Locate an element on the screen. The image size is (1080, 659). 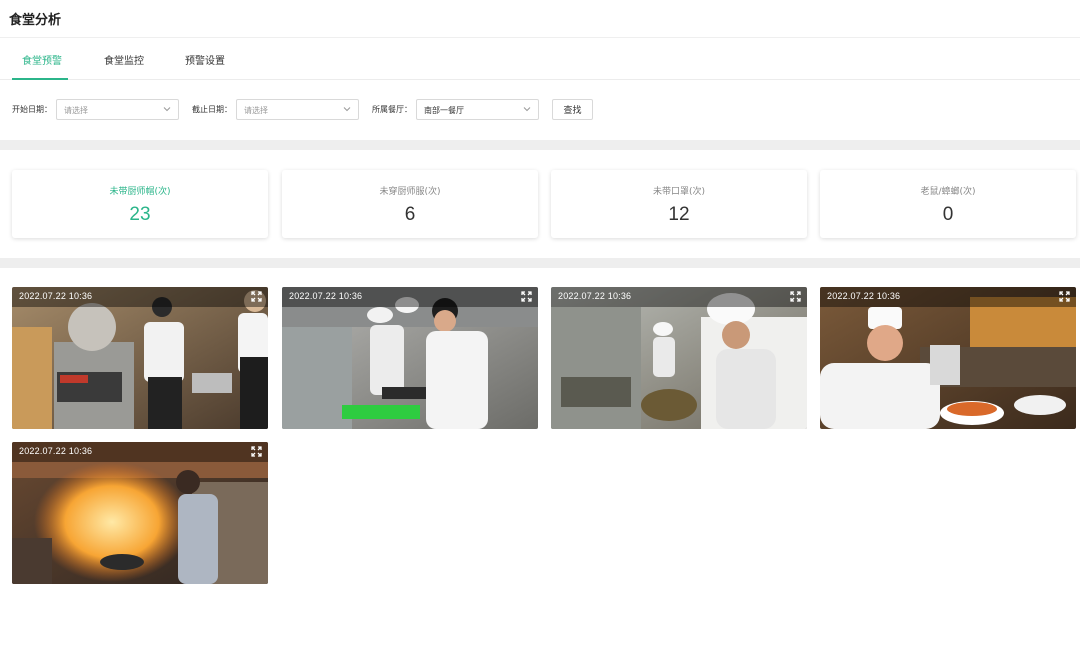
end-date-placeholder: 请选择 is located at coordinates (256, 110).